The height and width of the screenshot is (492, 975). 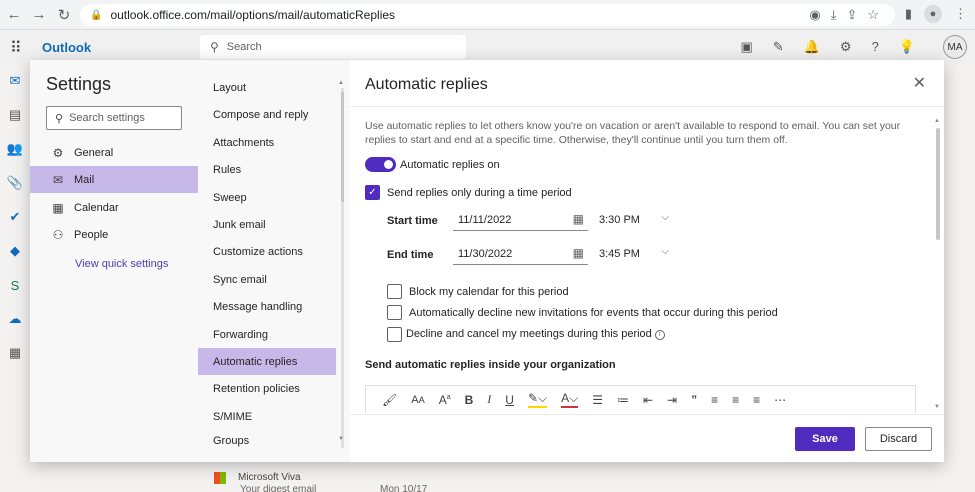 What do you see at coordinates (672, 400) in the screenshot?
I see `indent-icon: ⇥` at bounding box center [672, 400].